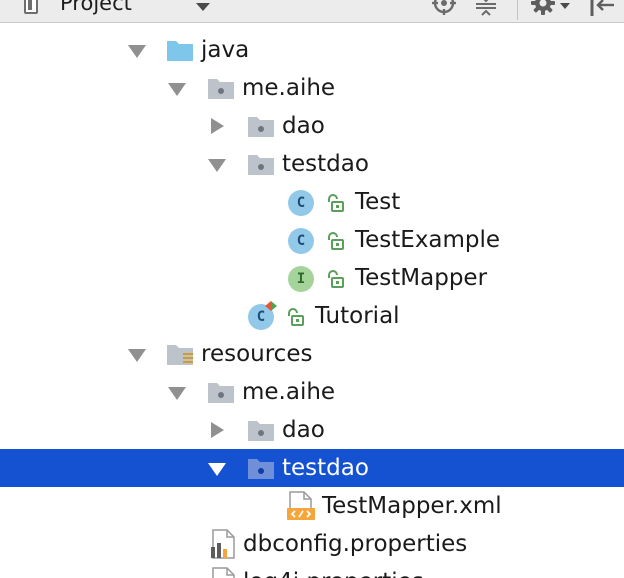 This screenshot has width=624, height=578. I want to click on tree-node-resource-dir-me-aihe: me.aihe, so click(312, 392).